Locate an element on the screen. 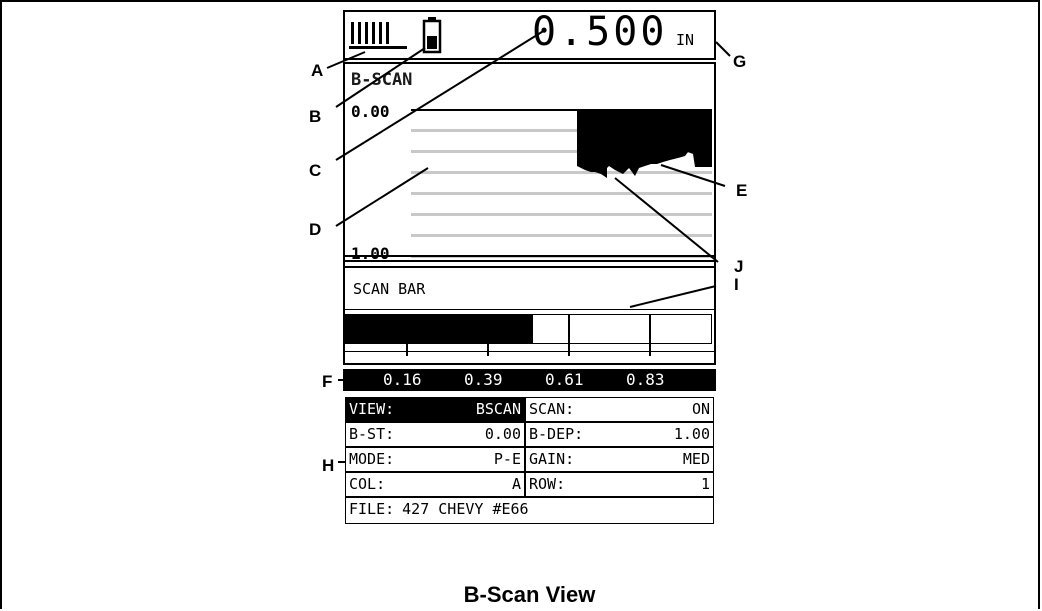 Image resolution: width=1042 pixels, height=611 pixels. callout-i: I is located at coordinates (736, 284).